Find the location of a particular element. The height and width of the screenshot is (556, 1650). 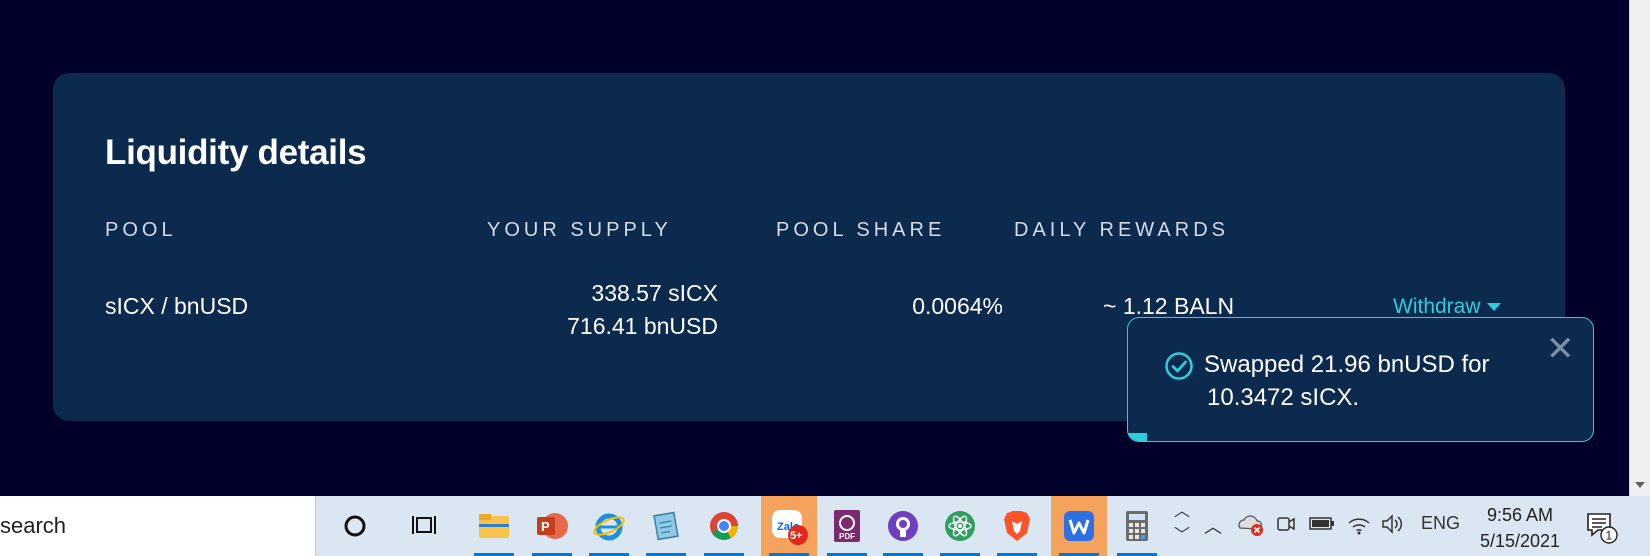

internet-explorer-icon is located at coordinates (609, 530).